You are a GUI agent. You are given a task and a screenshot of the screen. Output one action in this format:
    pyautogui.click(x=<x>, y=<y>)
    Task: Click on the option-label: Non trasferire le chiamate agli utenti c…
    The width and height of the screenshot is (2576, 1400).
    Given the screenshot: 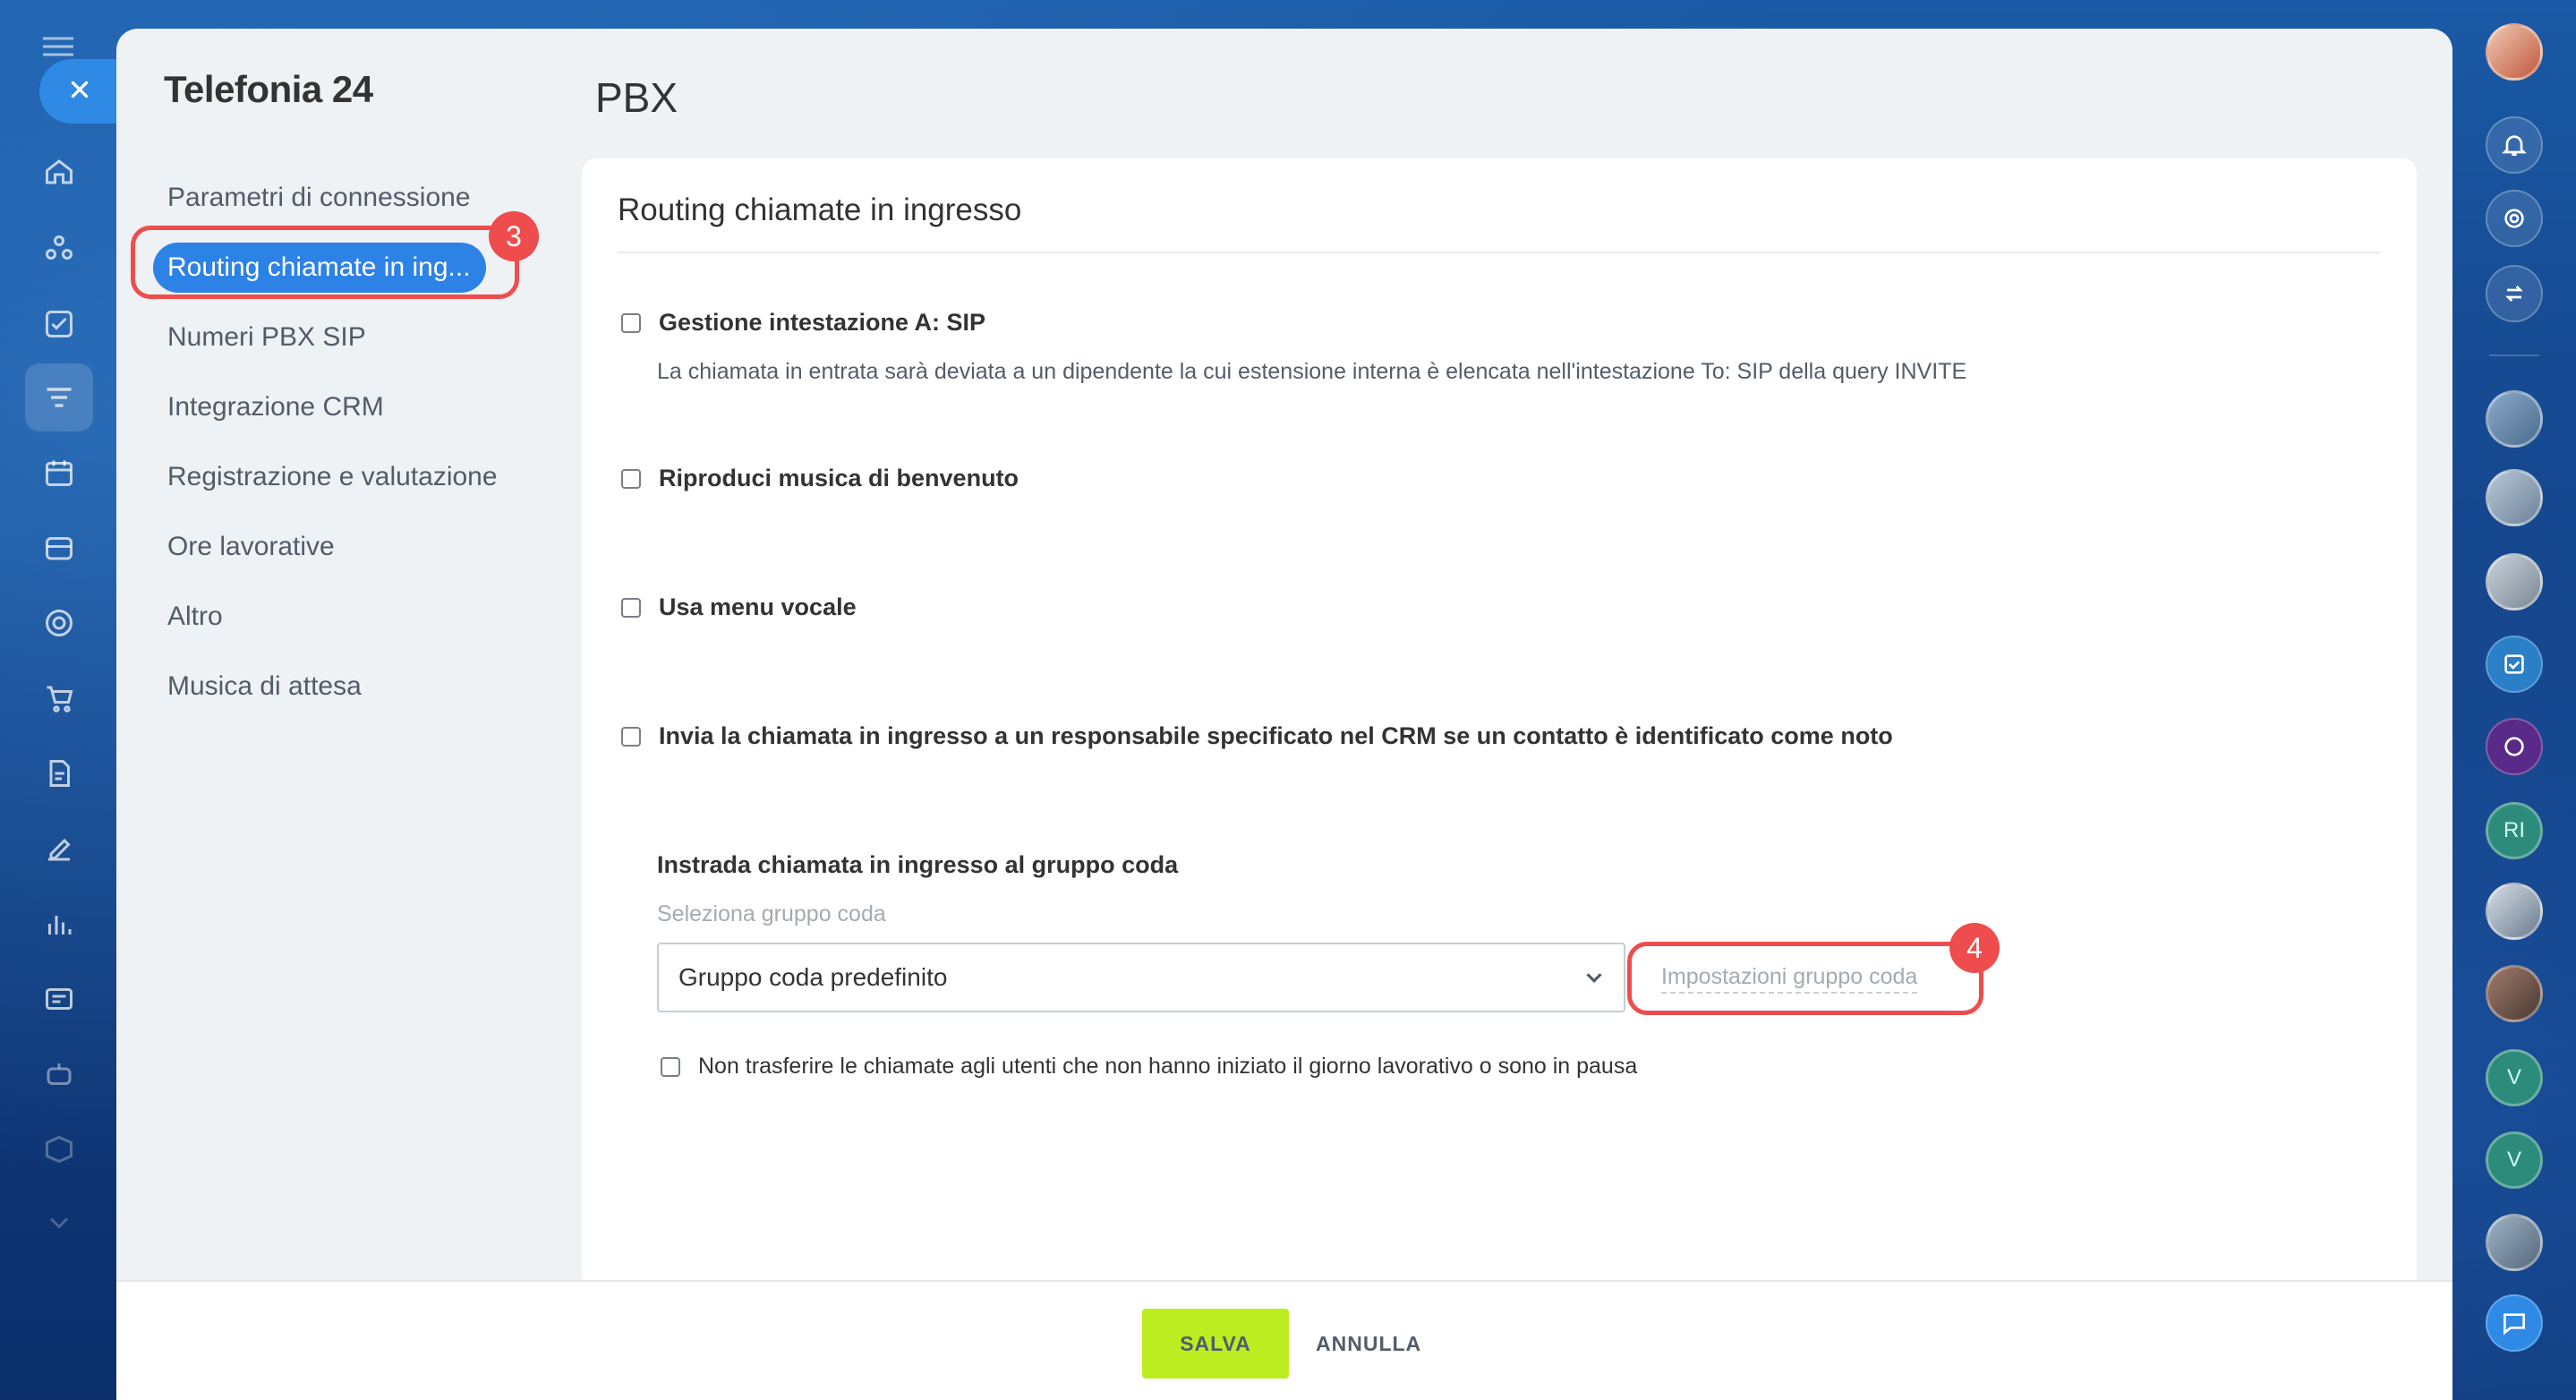 What is the action you would take?
    pyautogui.click(x=1168, y=1066)
    